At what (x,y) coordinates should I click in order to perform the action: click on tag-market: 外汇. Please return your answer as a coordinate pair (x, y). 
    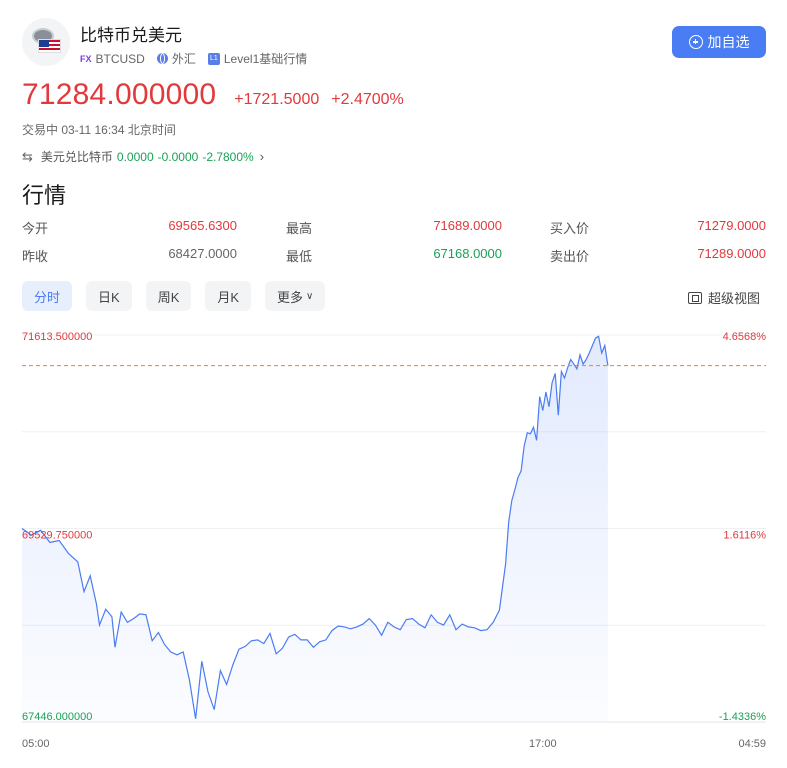
    Looking at the image, I should click on (176, 58).